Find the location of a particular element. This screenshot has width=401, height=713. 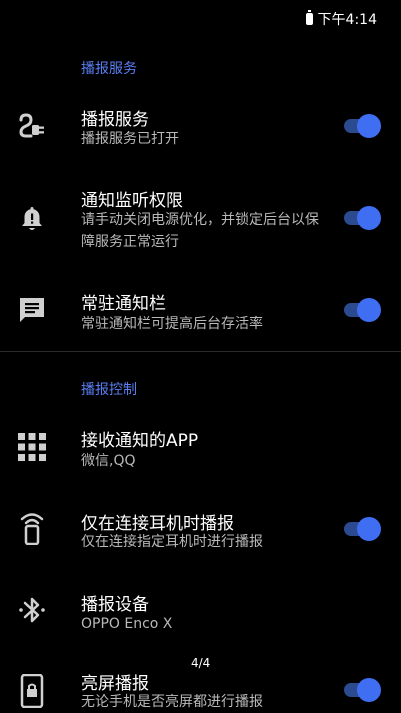

setting-subtitle: 播报服务已打开 is located at coordinates (130, 139).